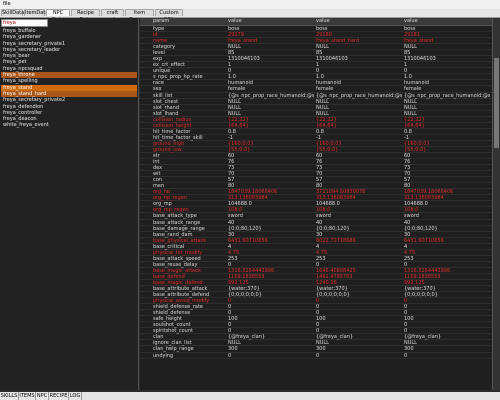  I want to click on tab-npc-data: NPC Data, so click(58, 16).